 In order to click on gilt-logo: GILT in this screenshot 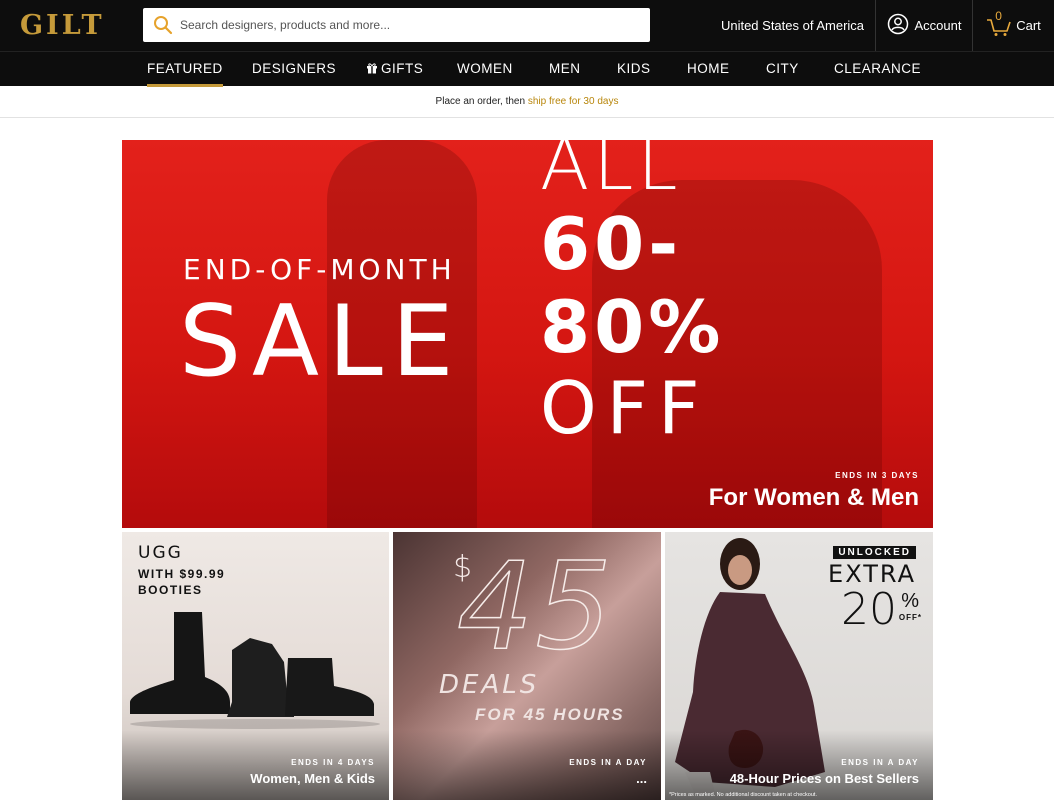, I will do `click(62, 25)`.